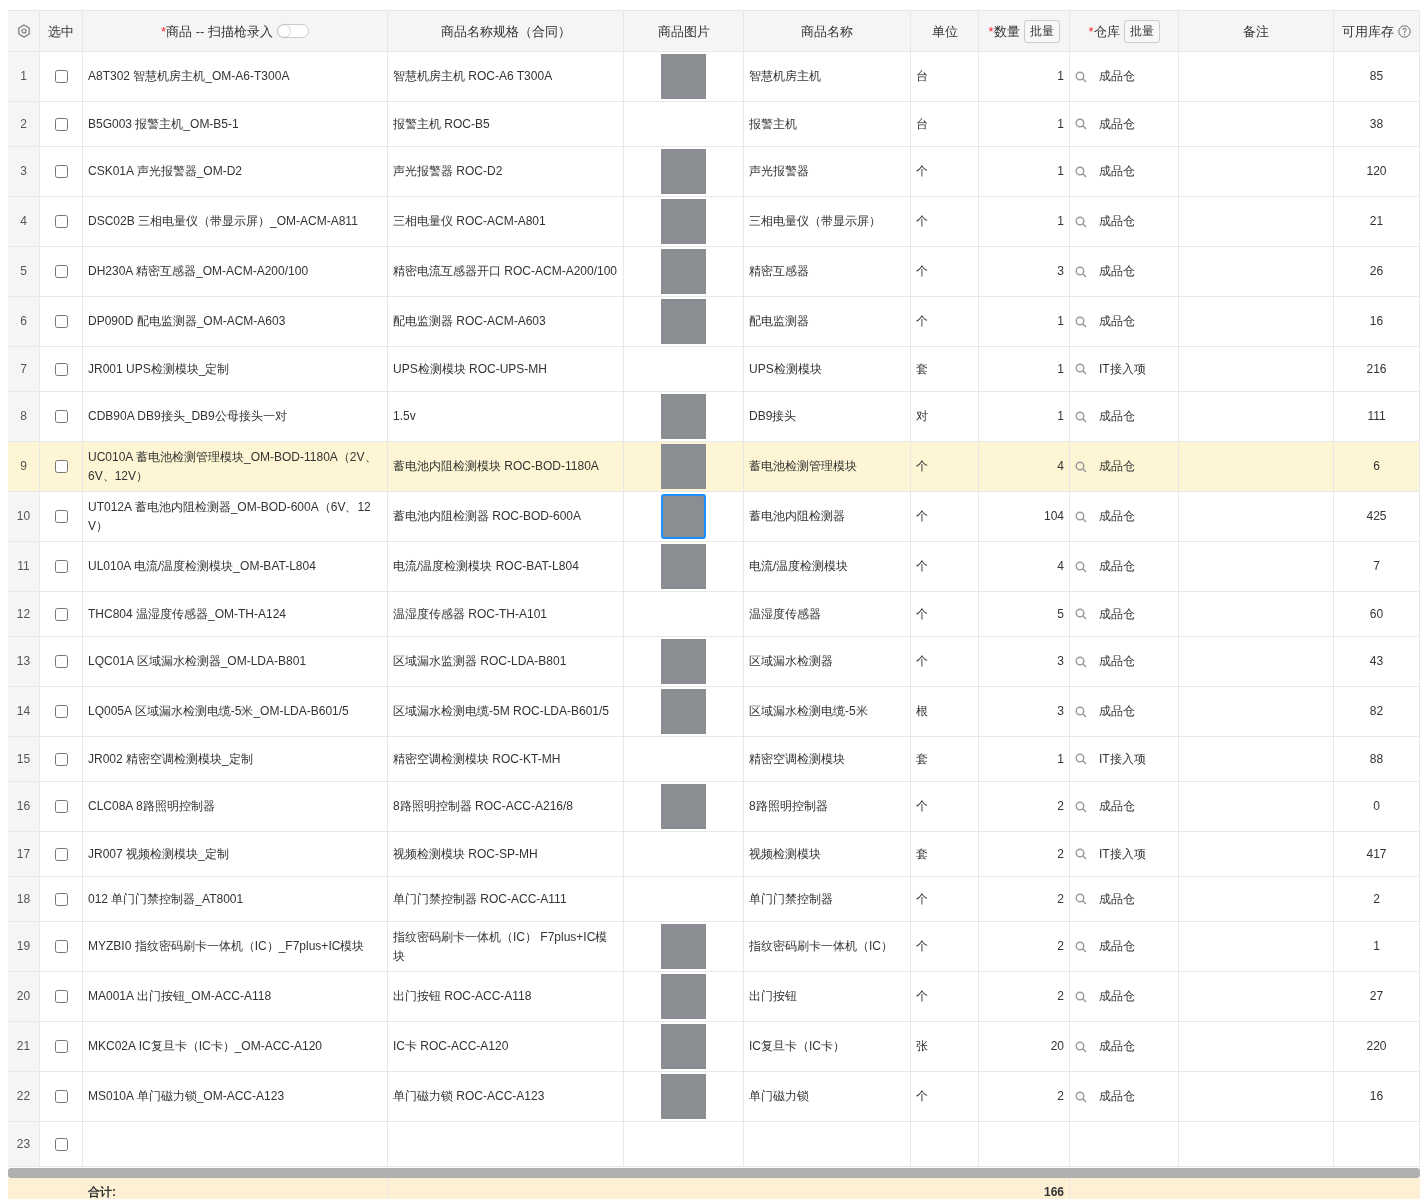  Describe the element at coordinates (187, 614) in the screenshot. I see `product-cell-text: THC804 温湿度传感器_OM-TH-A124` at that location.